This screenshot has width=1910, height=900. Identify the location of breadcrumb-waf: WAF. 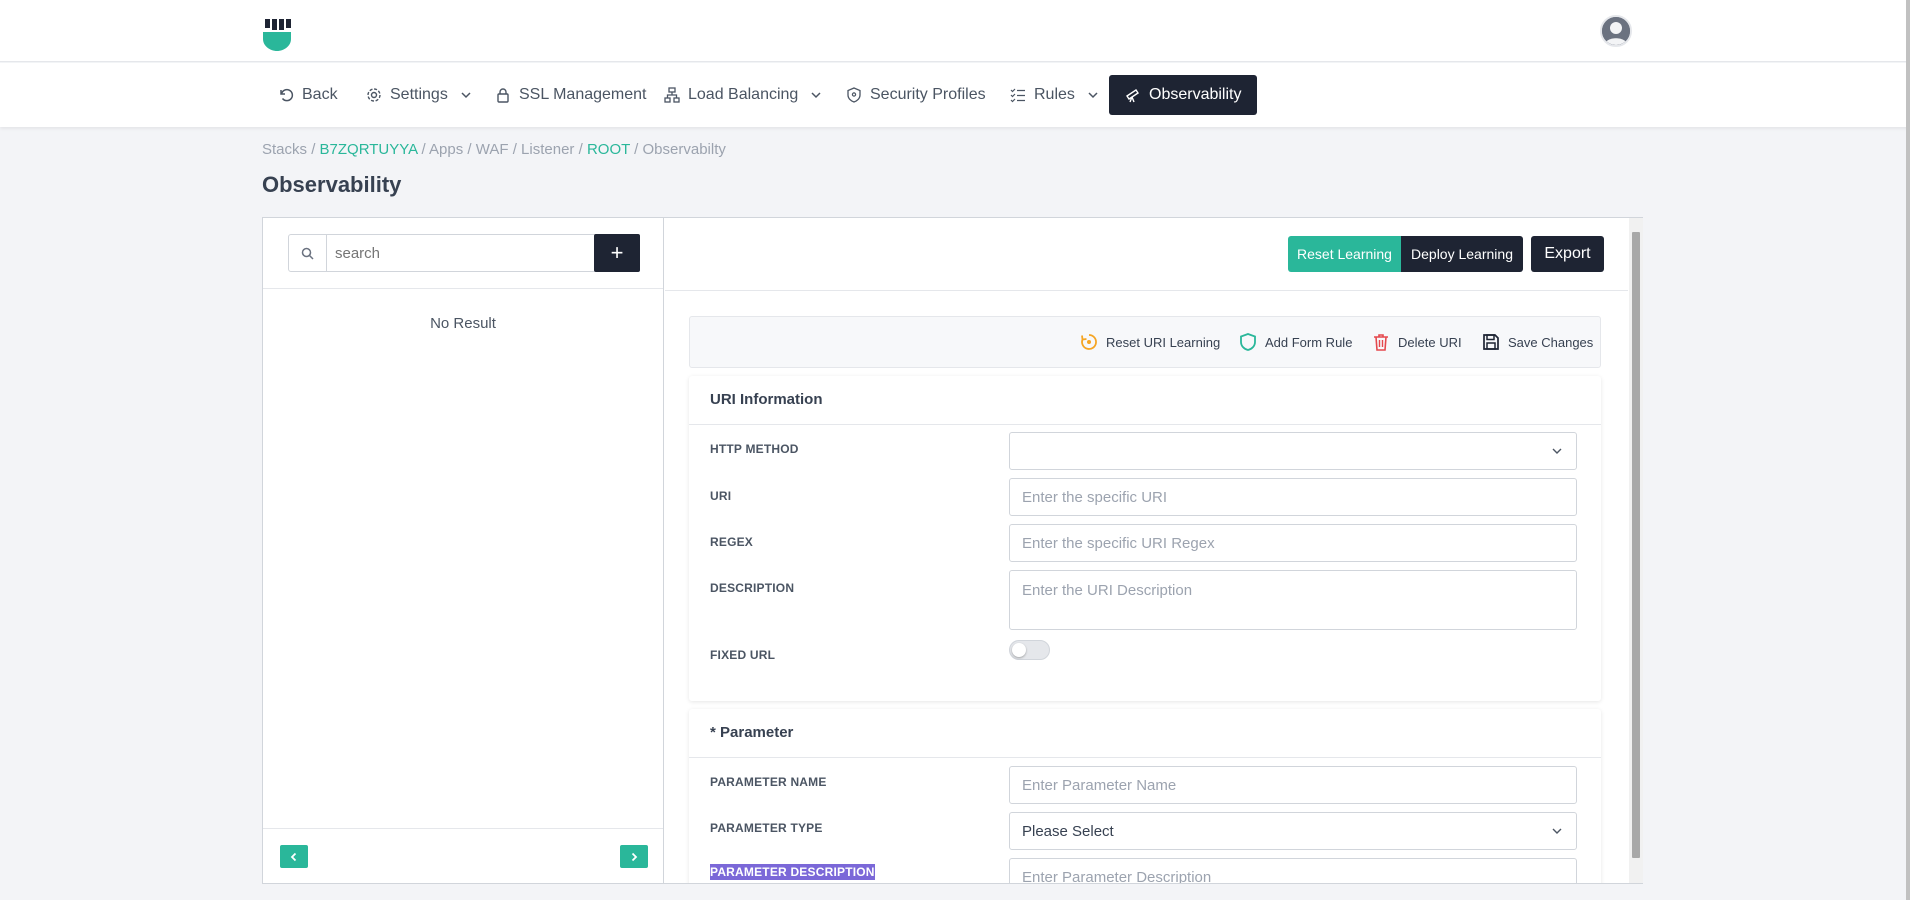
(492, 149).